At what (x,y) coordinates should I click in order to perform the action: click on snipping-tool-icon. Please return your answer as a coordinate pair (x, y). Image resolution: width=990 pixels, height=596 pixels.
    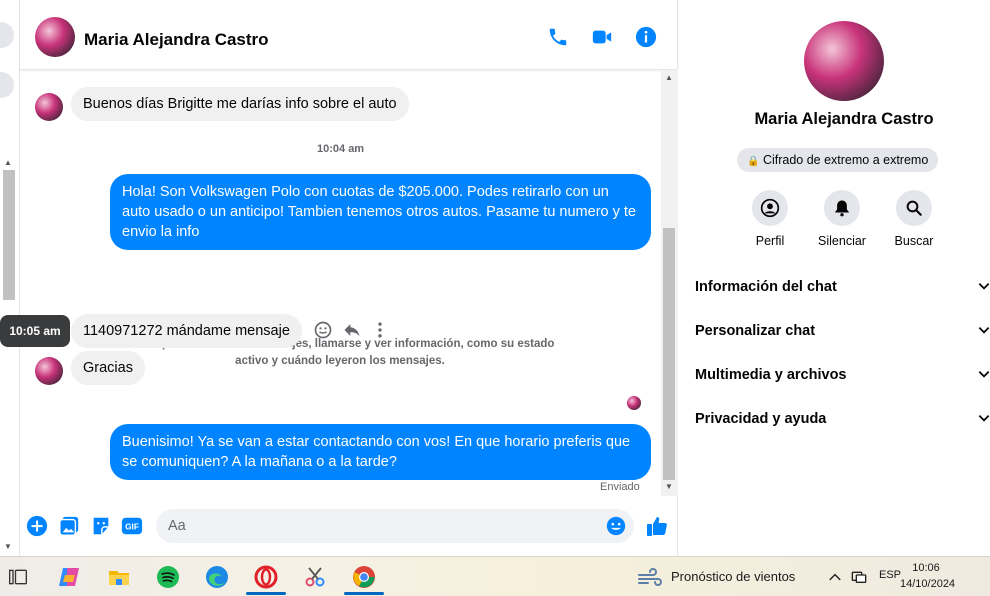
    Looking at the image, I should click on (315, 577).